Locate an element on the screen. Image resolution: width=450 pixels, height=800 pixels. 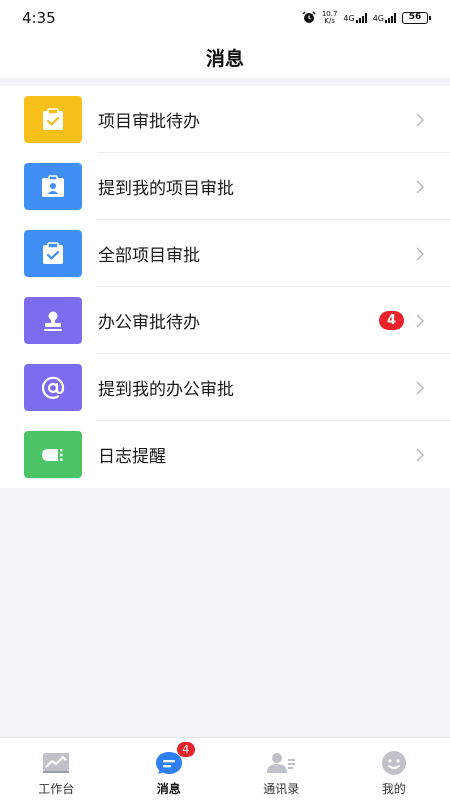
network-type-1: 4G is located at coordinates (349, 18).